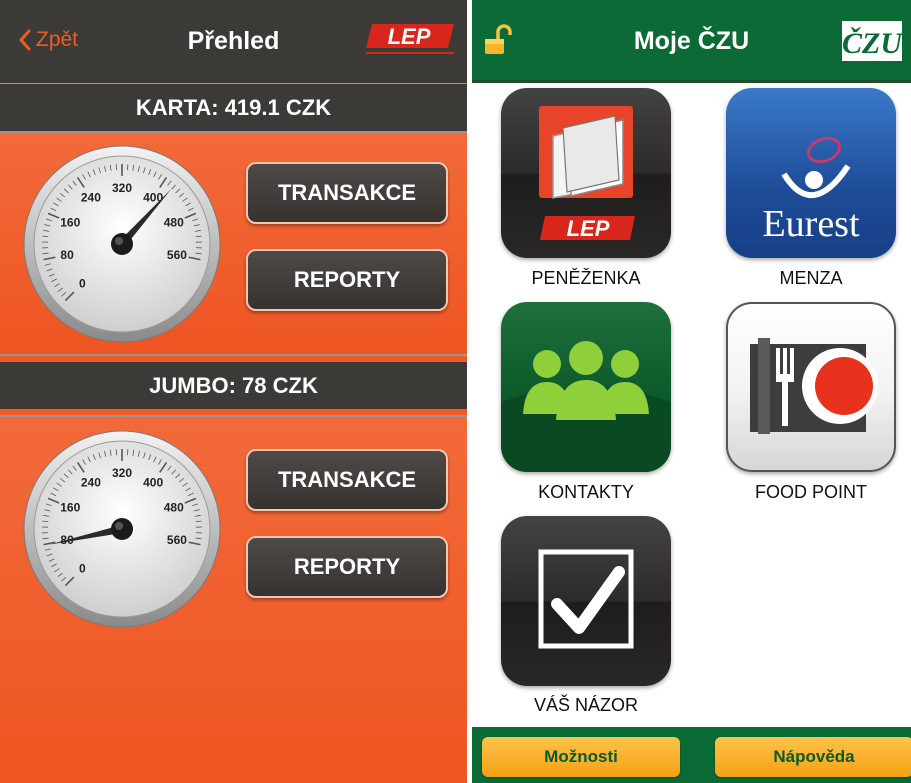  Describe the element at coordinates (691, 41) in the screenshot. I see `navigation-bar: Moje ČZU ČZU` at that location.